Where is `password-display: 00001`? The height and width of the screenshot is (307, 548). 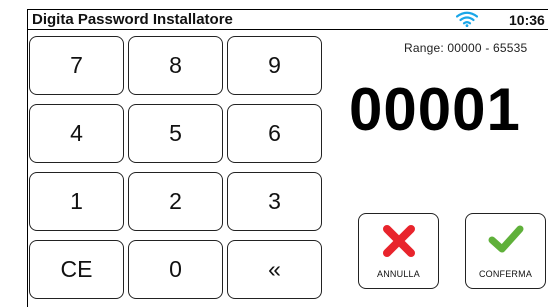
password-display: 00001 is located at coordinates (435, 109).